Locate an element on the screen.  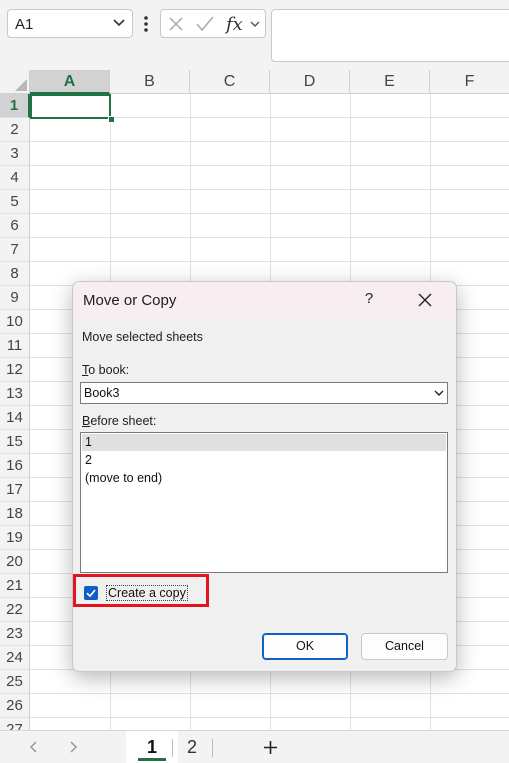
row-header-12: 12 is located at coordinates (15, 370).